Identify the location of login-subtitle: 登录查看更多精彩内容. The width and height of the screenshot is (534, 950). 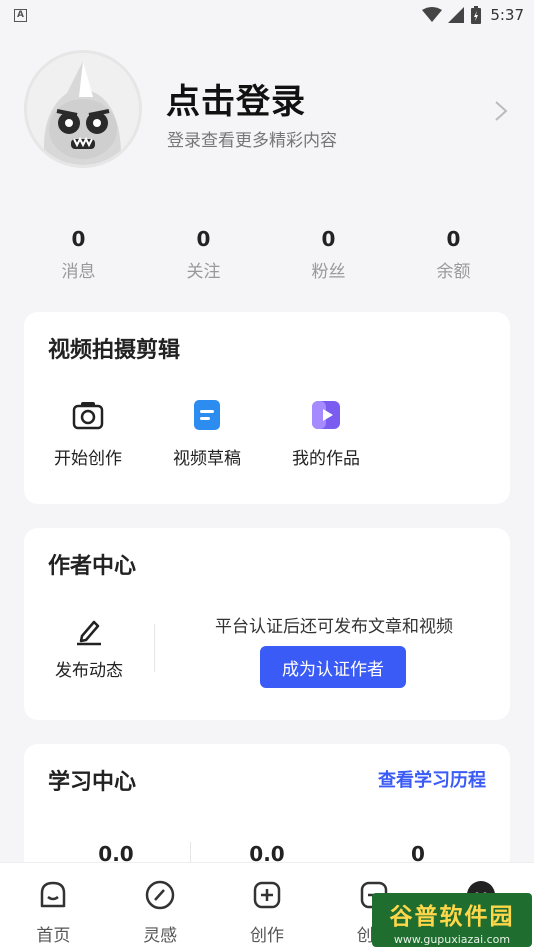
(252, 141).